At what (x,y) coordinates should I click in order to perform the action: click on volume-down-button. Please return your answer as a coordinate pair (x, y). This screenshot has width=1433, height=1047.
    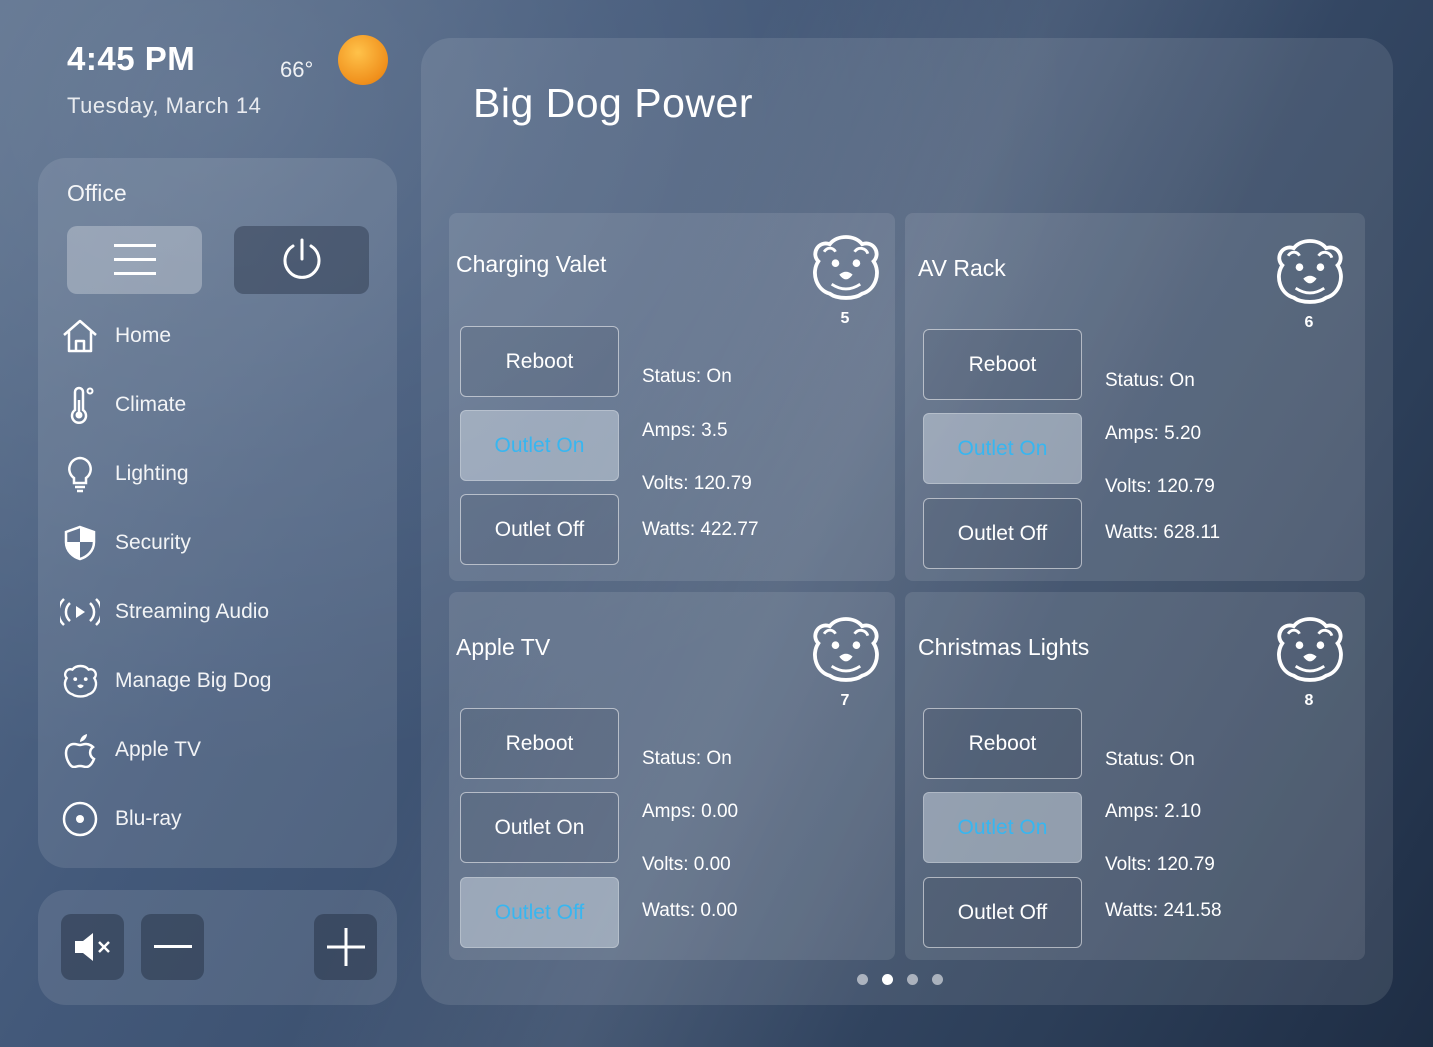
    Looking at the image, I should click on (172, 947).